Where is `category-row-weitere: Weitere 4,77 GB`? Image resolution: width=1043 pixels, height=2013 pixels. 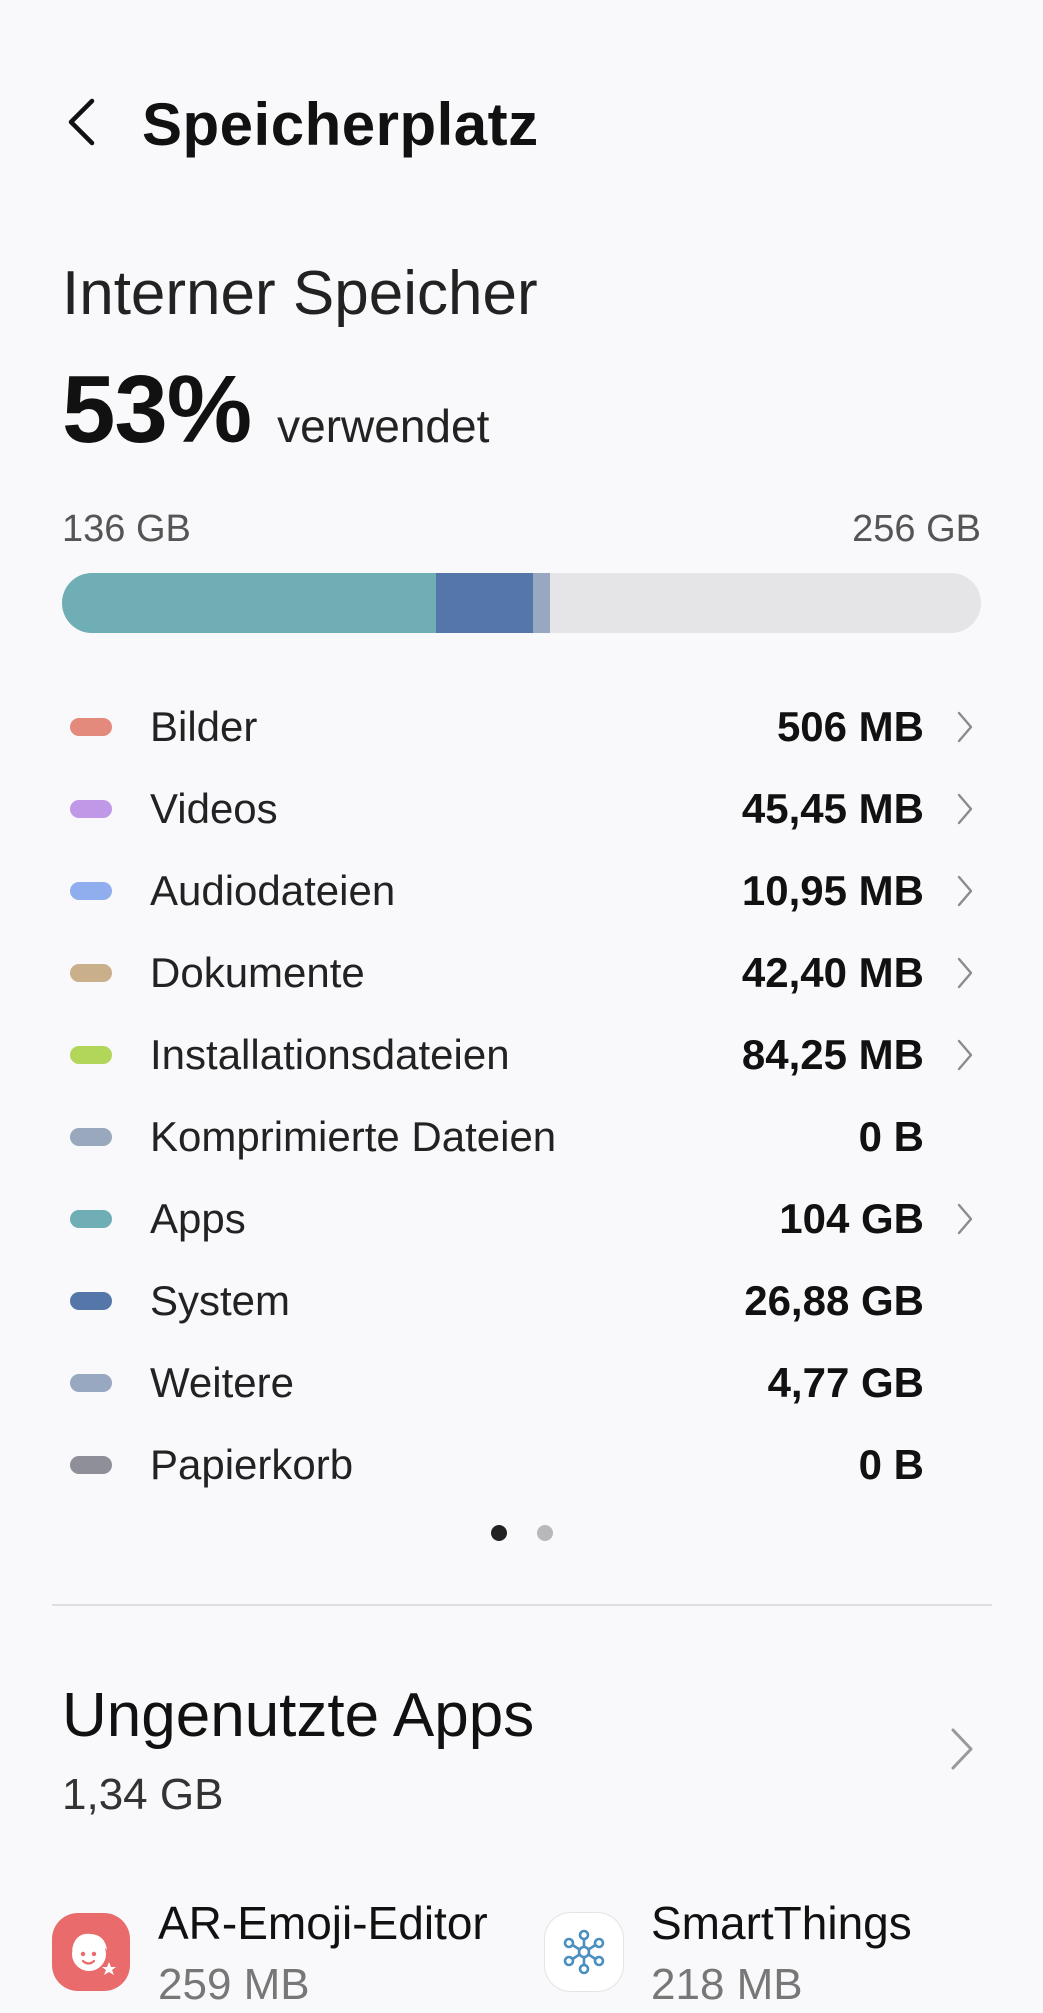
category-row-weitere: Weitere 4,77 GB is located at coordinates (521, 1383).